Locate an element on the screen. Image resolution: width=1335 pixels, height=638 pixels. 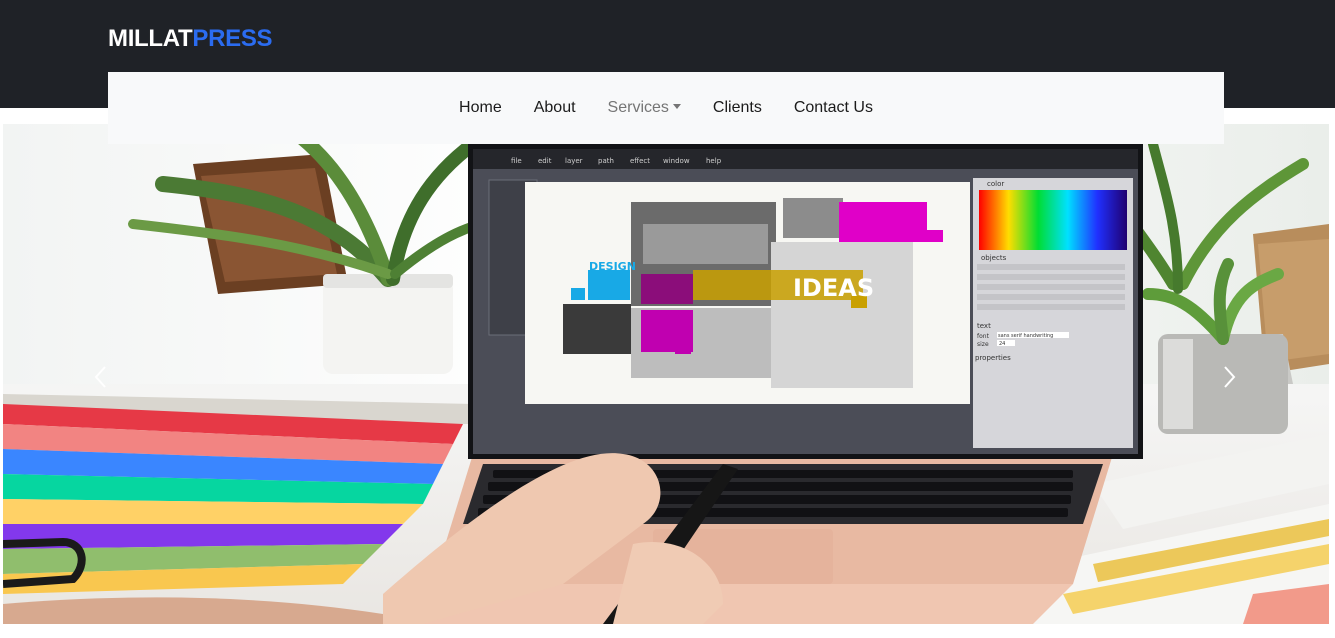
brand-logo: MILLATPRESS is located at coordinates (190, 39).